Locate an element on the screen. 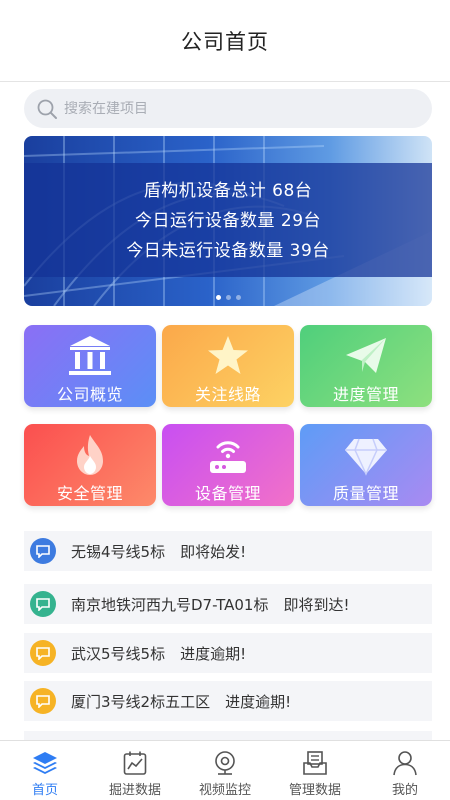 This screenshot has height=800, width=450. notice-text: 南京地铁河西九号D7-TA01标 即将到达! is located at coordinates (210, 604).